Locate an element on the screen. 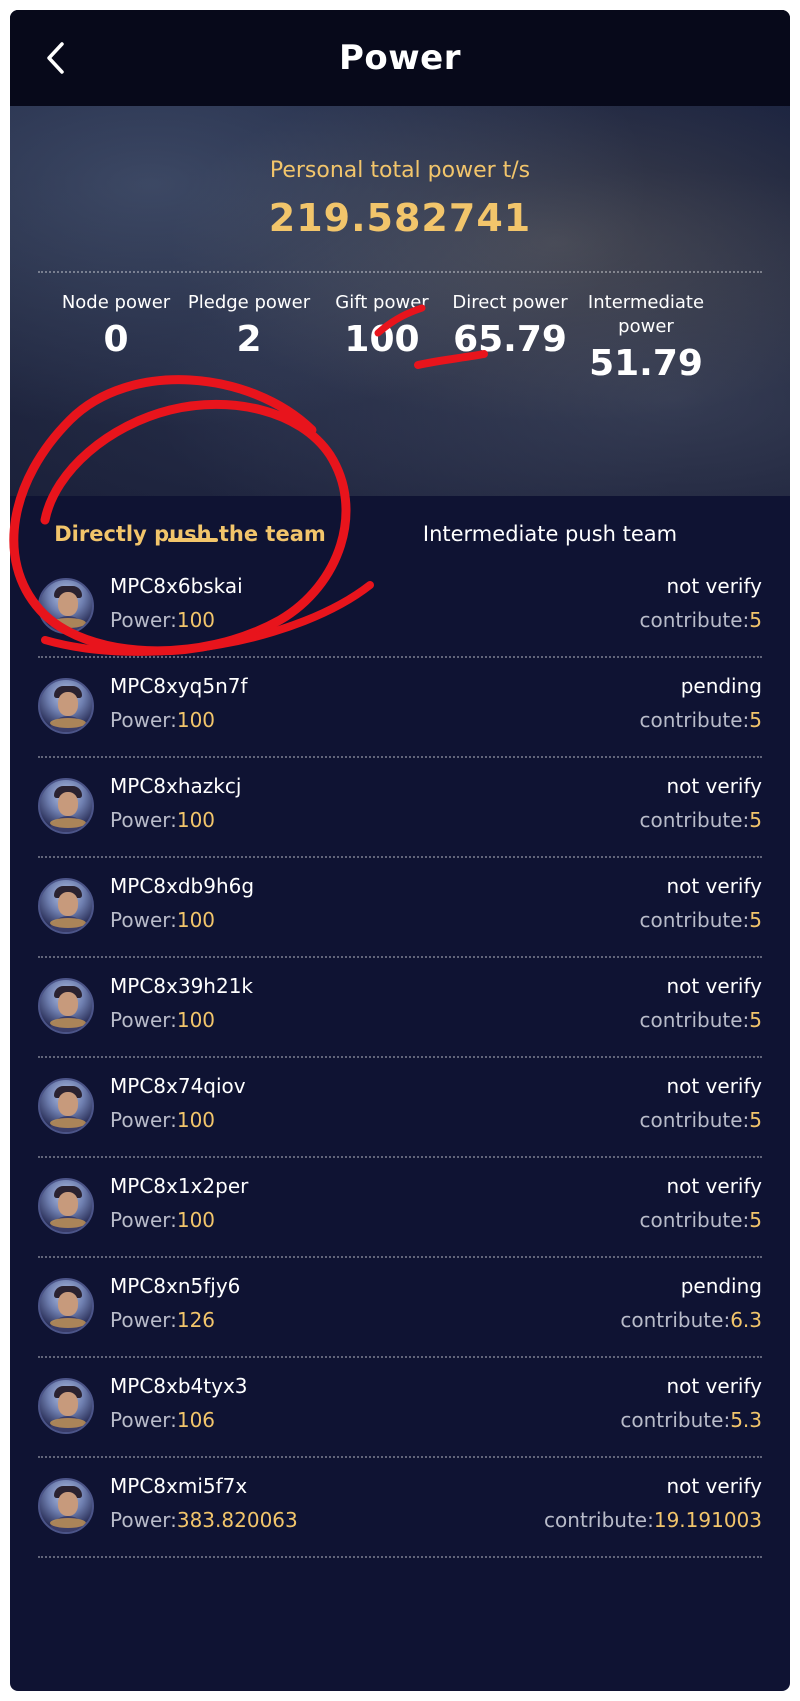  stat-gift-power: Gift power 100 is located at coordinates (382, 325).